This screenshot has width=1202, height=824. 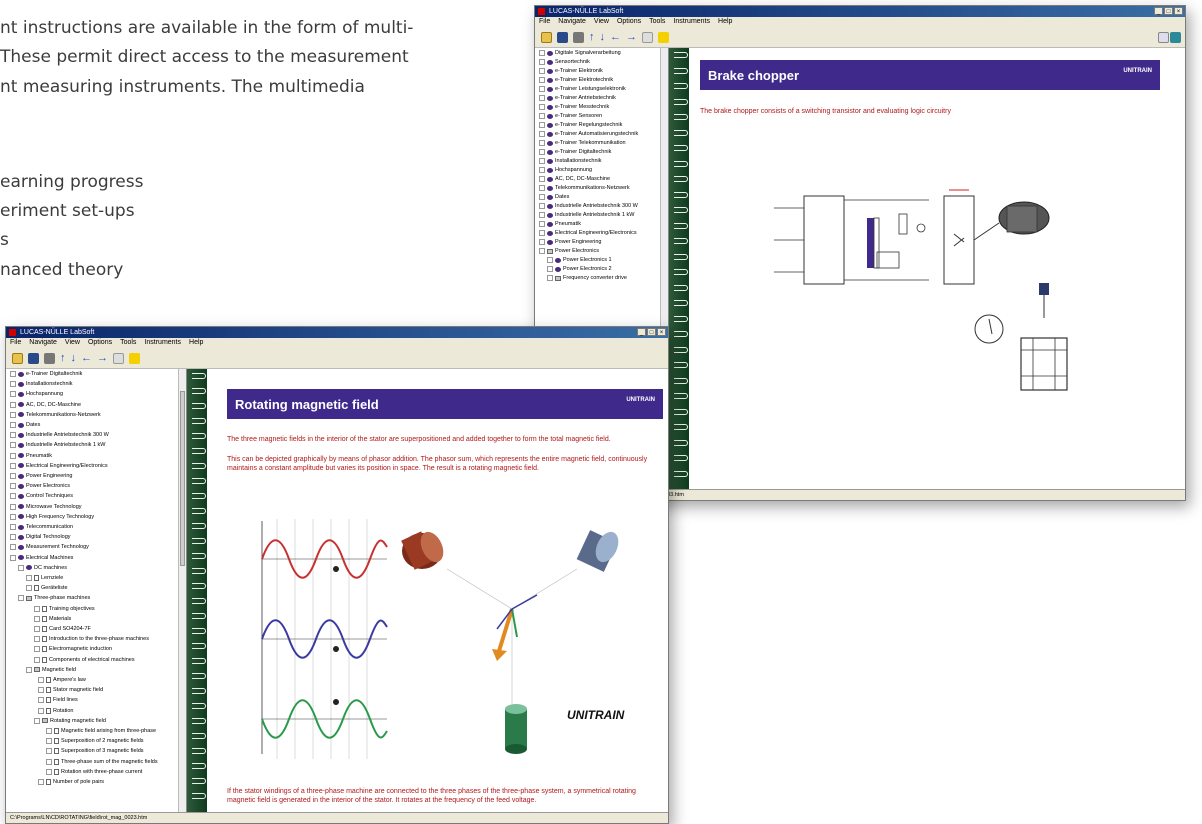 I want to click on up-arrow-icon: ↑, so click(x=592, y=37).